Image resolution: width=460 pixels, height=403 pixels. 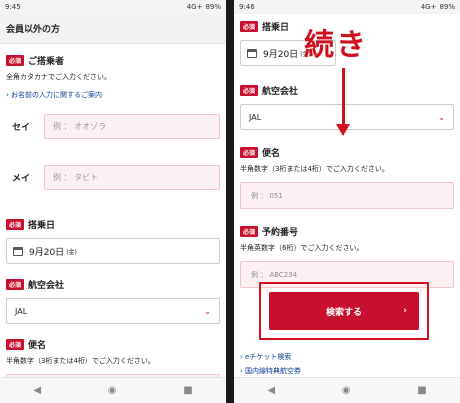 I want to click on panel-divider, so click(x=230, y=201).